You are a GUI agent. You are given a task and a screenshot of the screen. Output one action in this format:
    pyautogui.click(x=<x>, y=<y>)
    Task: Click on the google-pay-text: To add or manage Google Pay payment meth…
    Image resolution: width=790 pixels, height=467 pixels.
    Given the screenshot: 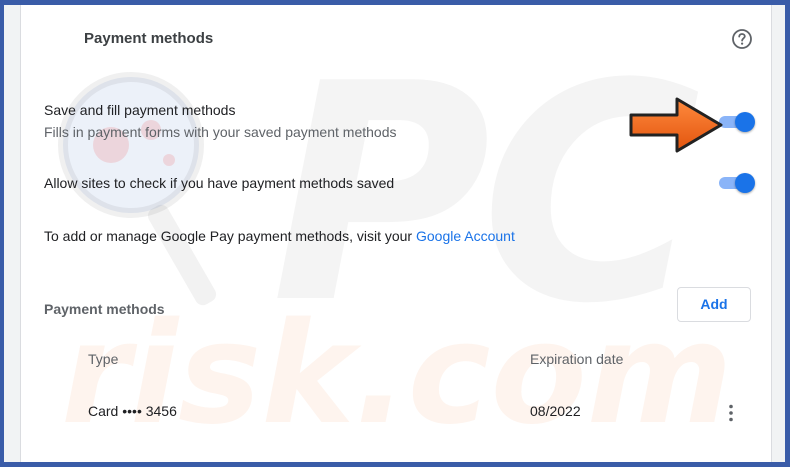 What is the action you would take?
    pyautogui.click(x=279, y=236)
    